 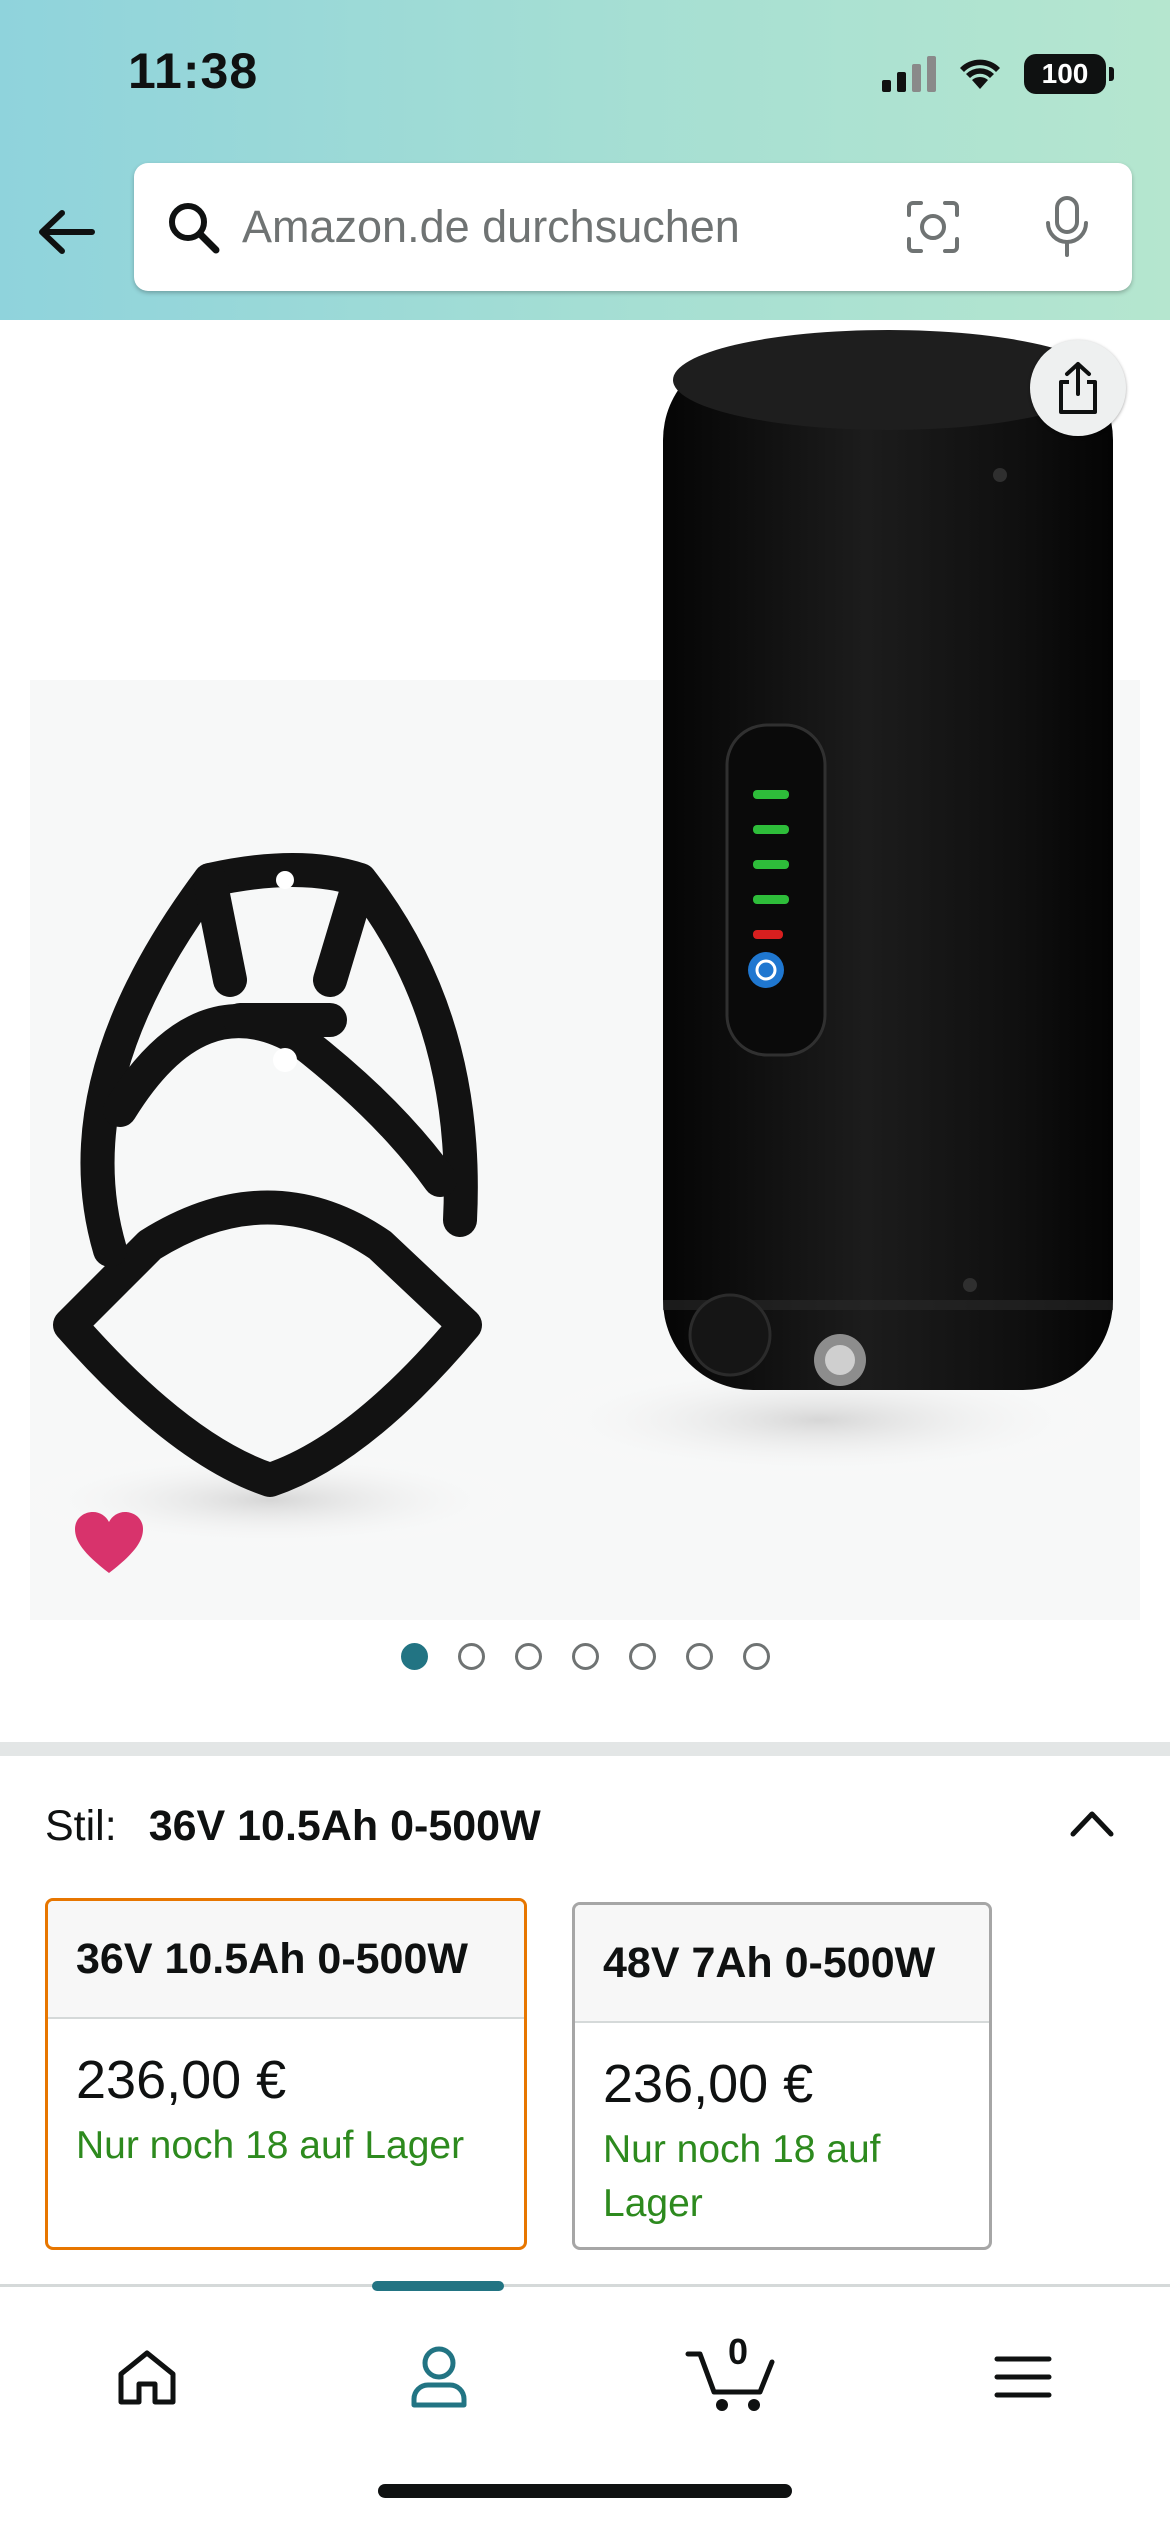 I want to click on camera-search-button, so click(x=933, y=227).